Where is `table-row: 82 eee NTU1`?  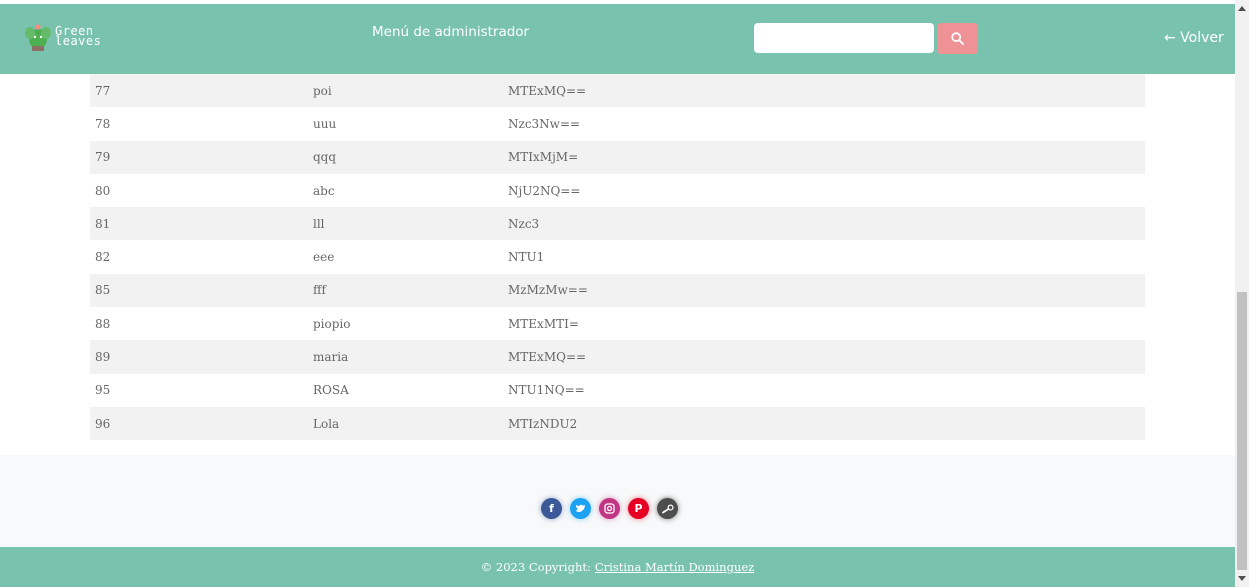 table-row: 82 eee NTU1 is located at coordinates (617, 256).